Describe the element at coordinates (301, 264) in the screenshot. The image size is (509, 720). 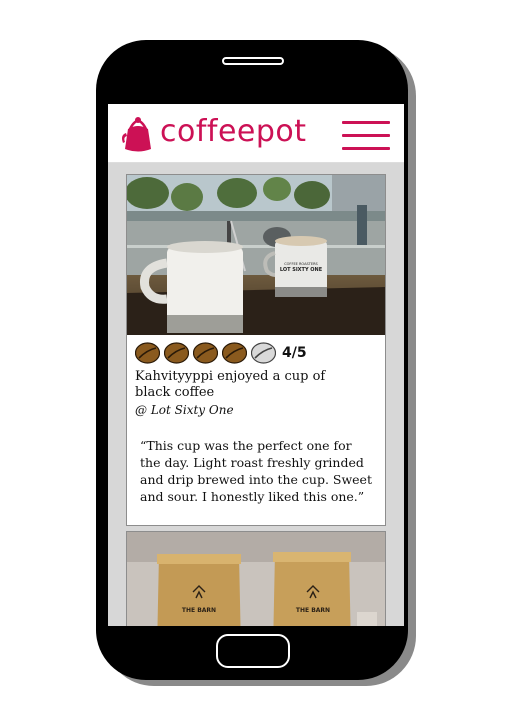
I see `mug-print-line1: COFFEE ROASTERS` at that location.